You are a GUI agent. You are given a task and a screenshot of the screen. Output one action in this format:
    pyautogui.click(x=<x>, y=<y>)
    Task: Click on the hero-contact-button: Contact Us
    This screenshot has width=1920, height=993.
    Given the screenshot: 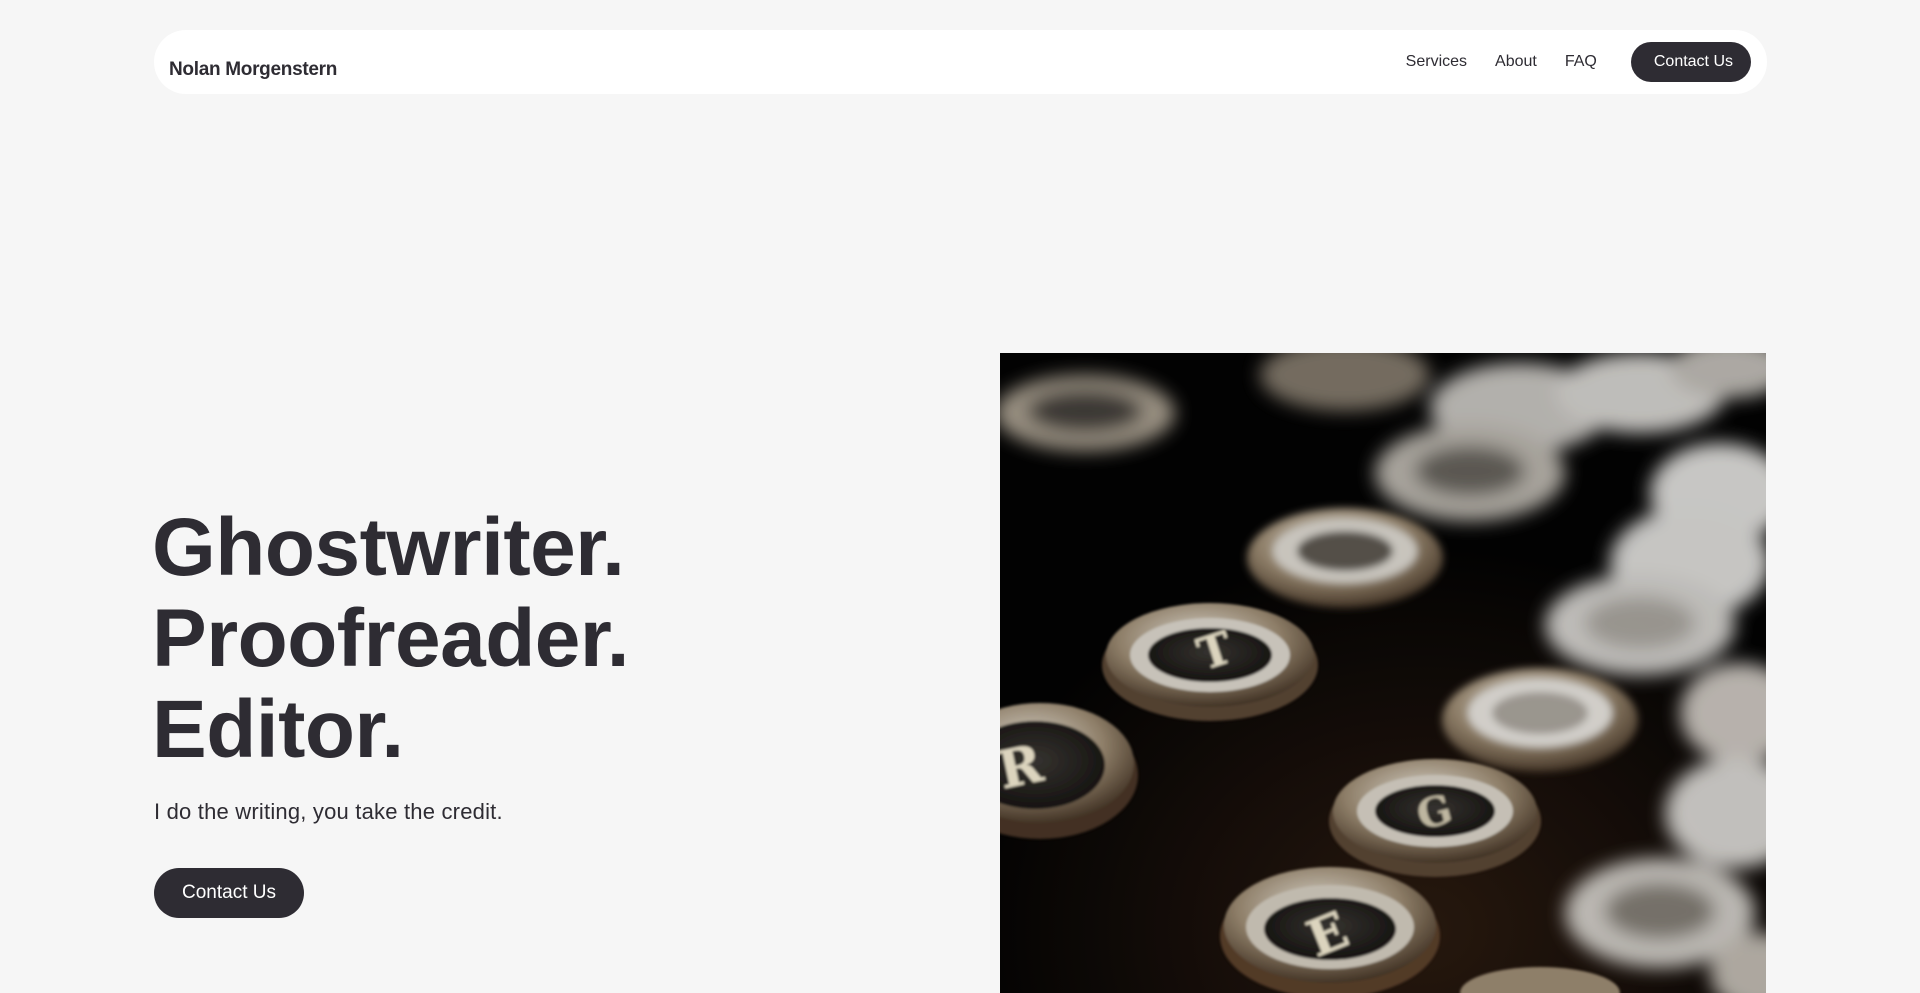 What is the action you would take?
    pyautogui.click(x=229, y=893)
    